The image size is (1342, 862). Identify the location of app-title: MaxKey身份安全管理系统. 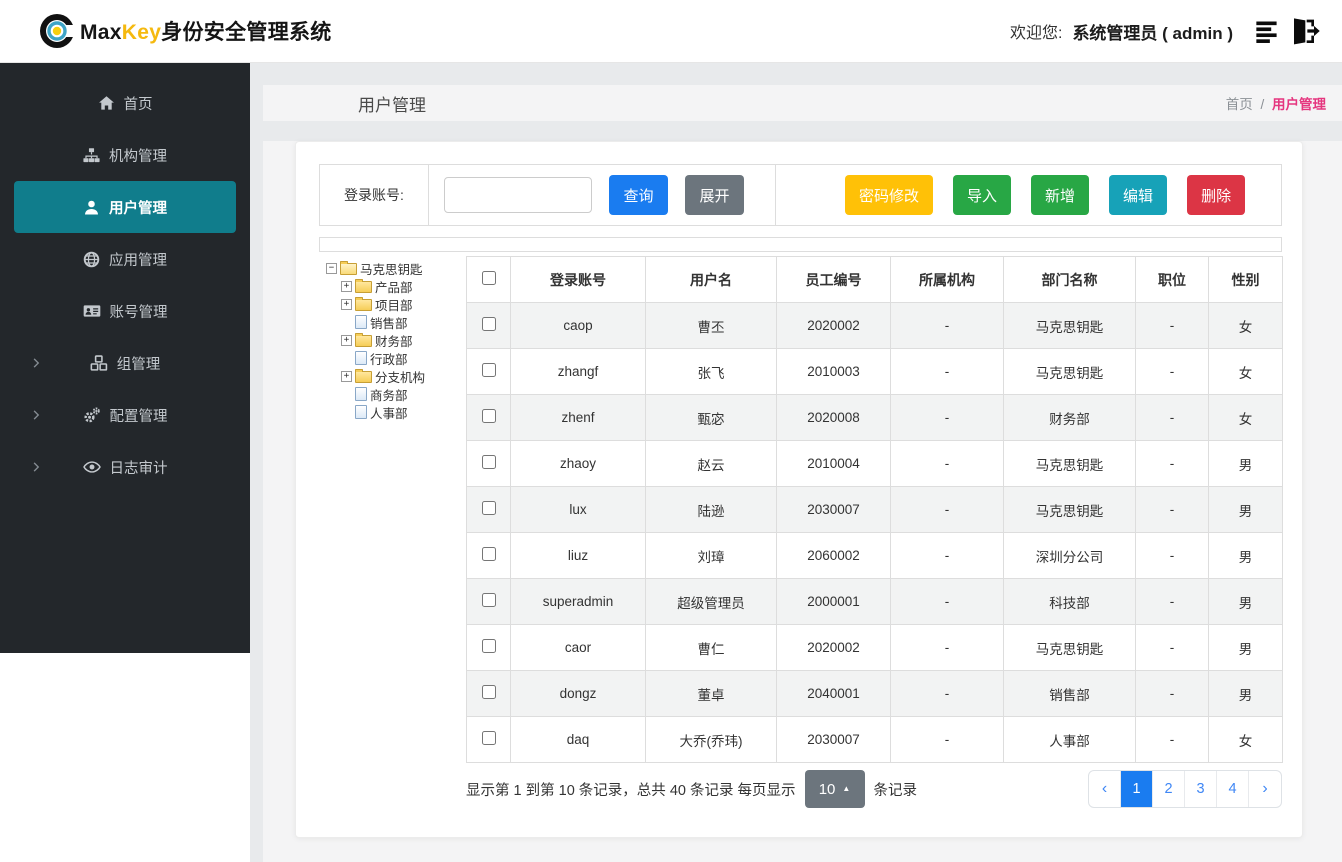
(206, 32).